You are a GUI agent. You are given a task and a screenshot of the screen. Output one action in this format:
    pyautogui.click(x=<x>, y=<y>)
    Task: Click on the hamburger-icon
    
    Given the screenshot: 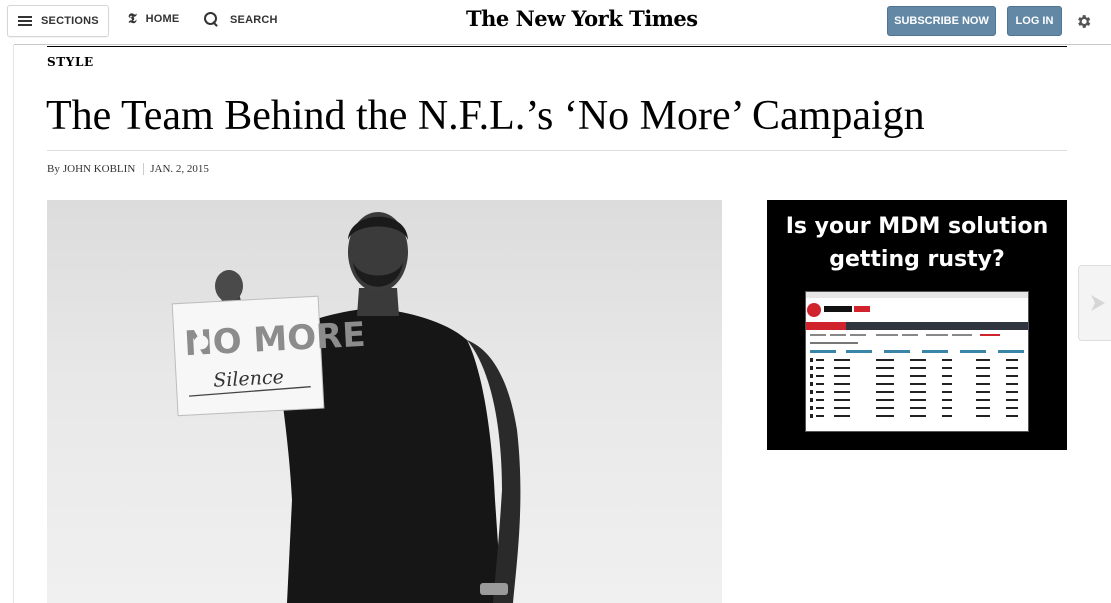 What is the action you would take?
    pyautogui.click(x=25, y=21)
    